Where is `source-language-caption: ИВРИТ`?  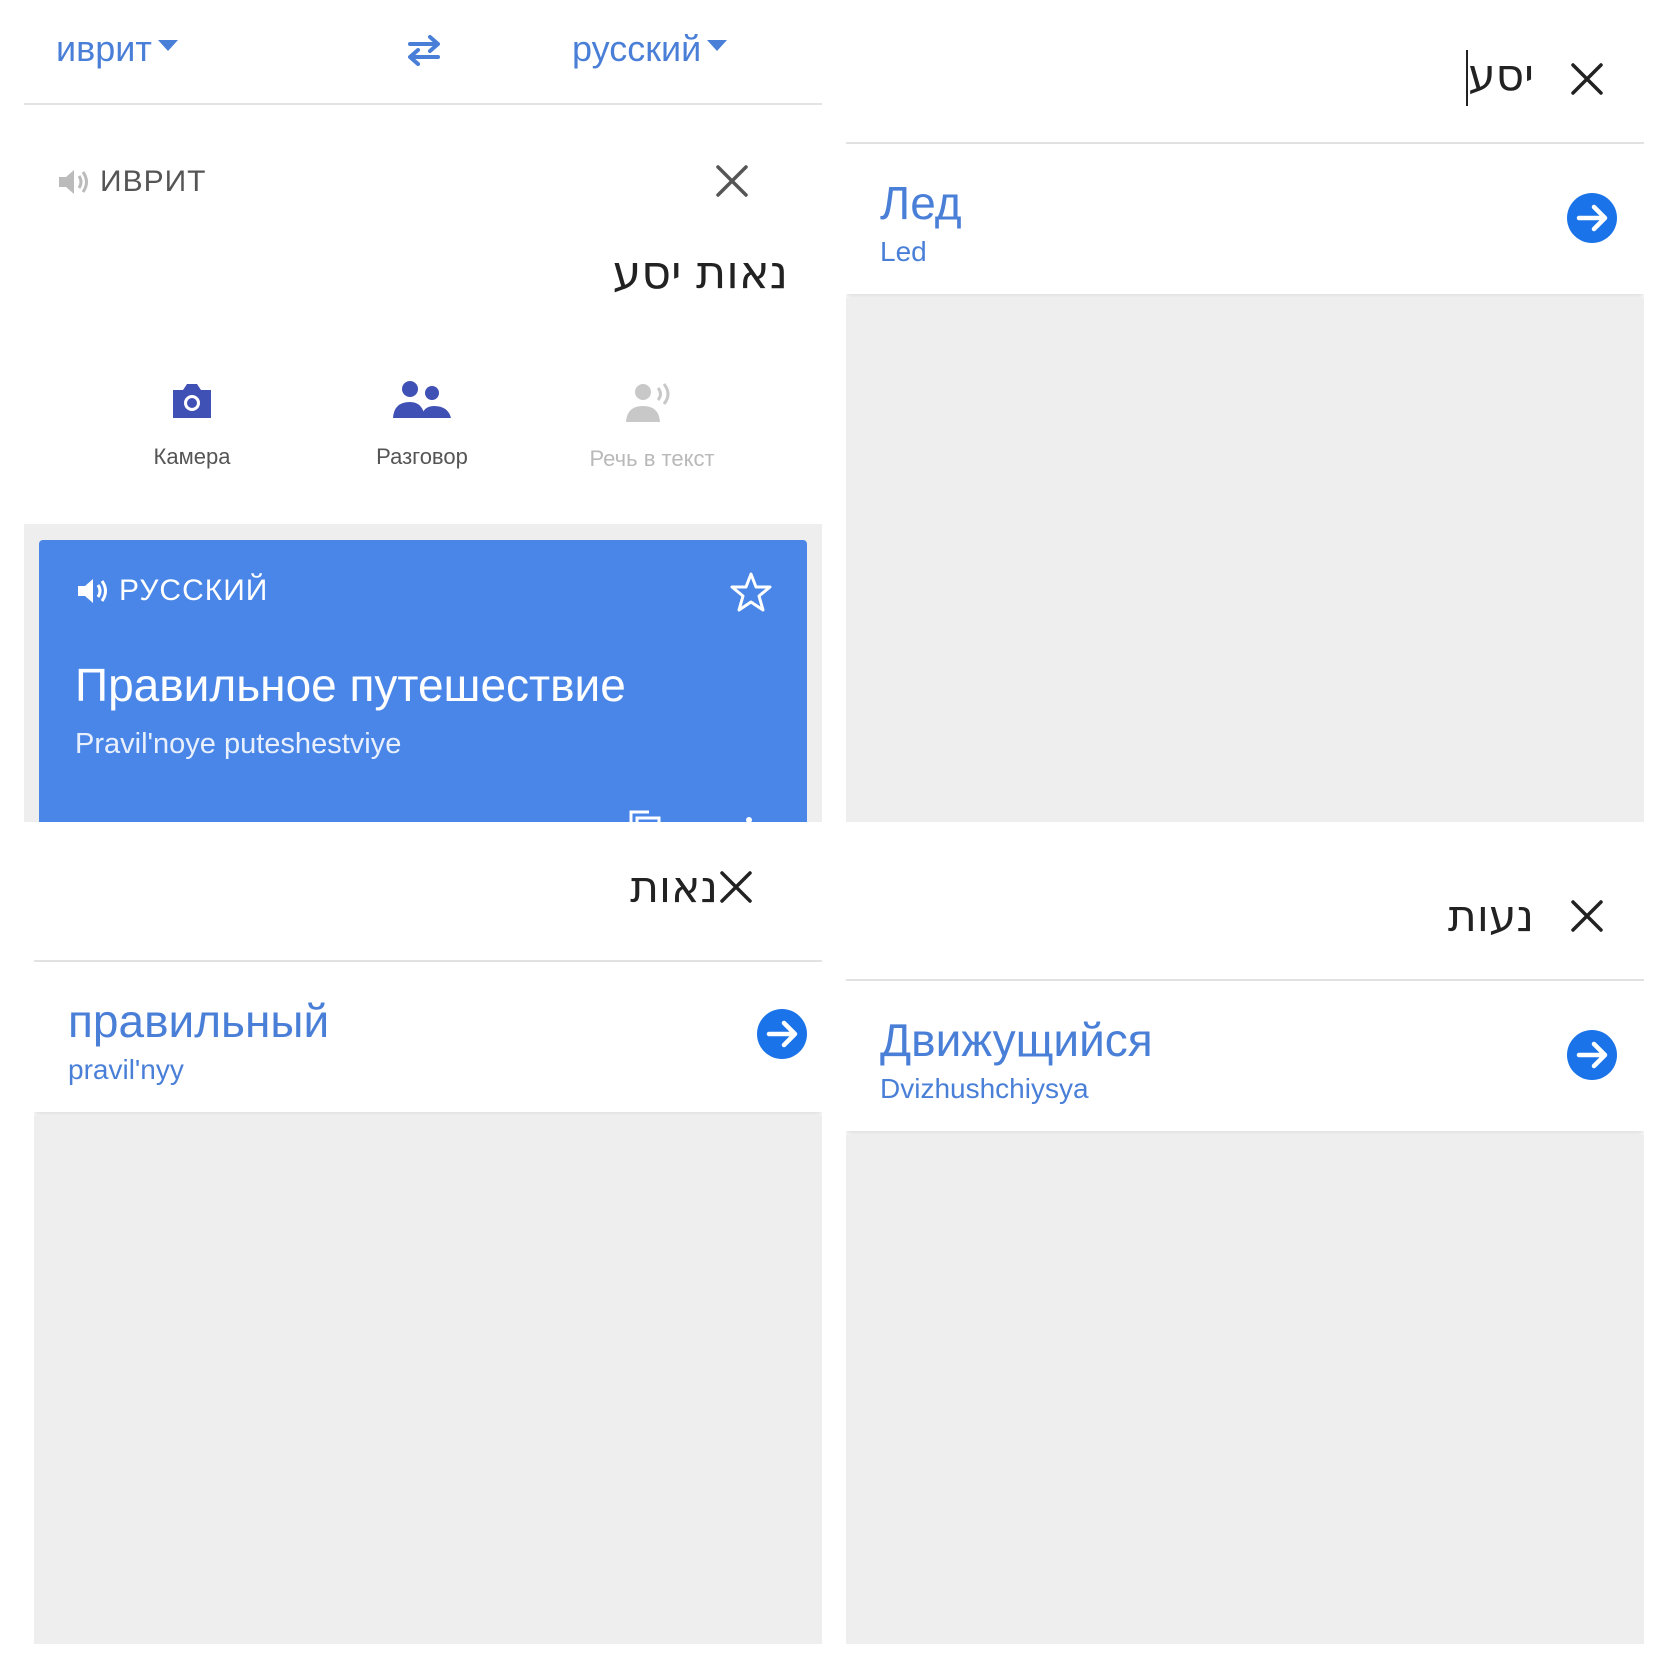 source-language-caption: ИВРИТ is located at coordinates (153, 181).